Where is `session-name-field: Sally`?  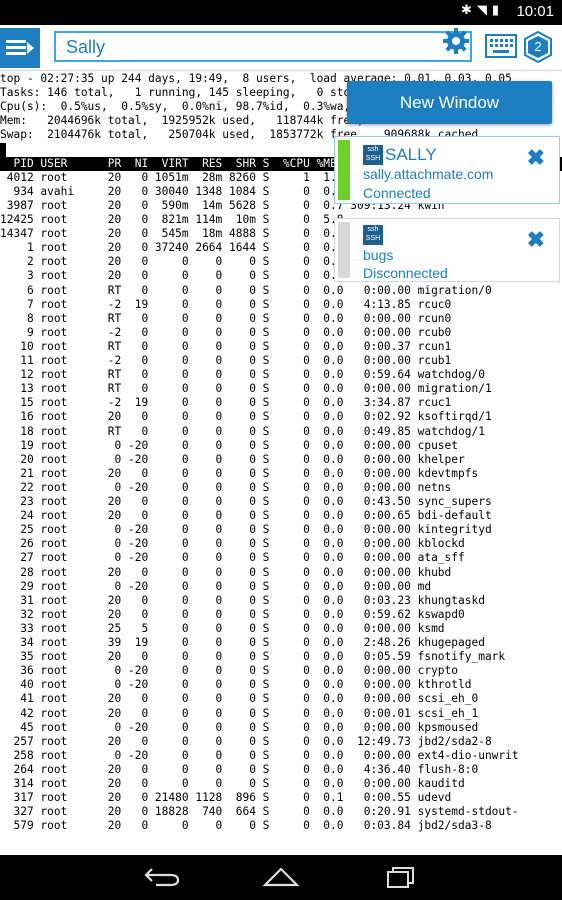
session-name-field: Sally is located at coordinates (263, 46).